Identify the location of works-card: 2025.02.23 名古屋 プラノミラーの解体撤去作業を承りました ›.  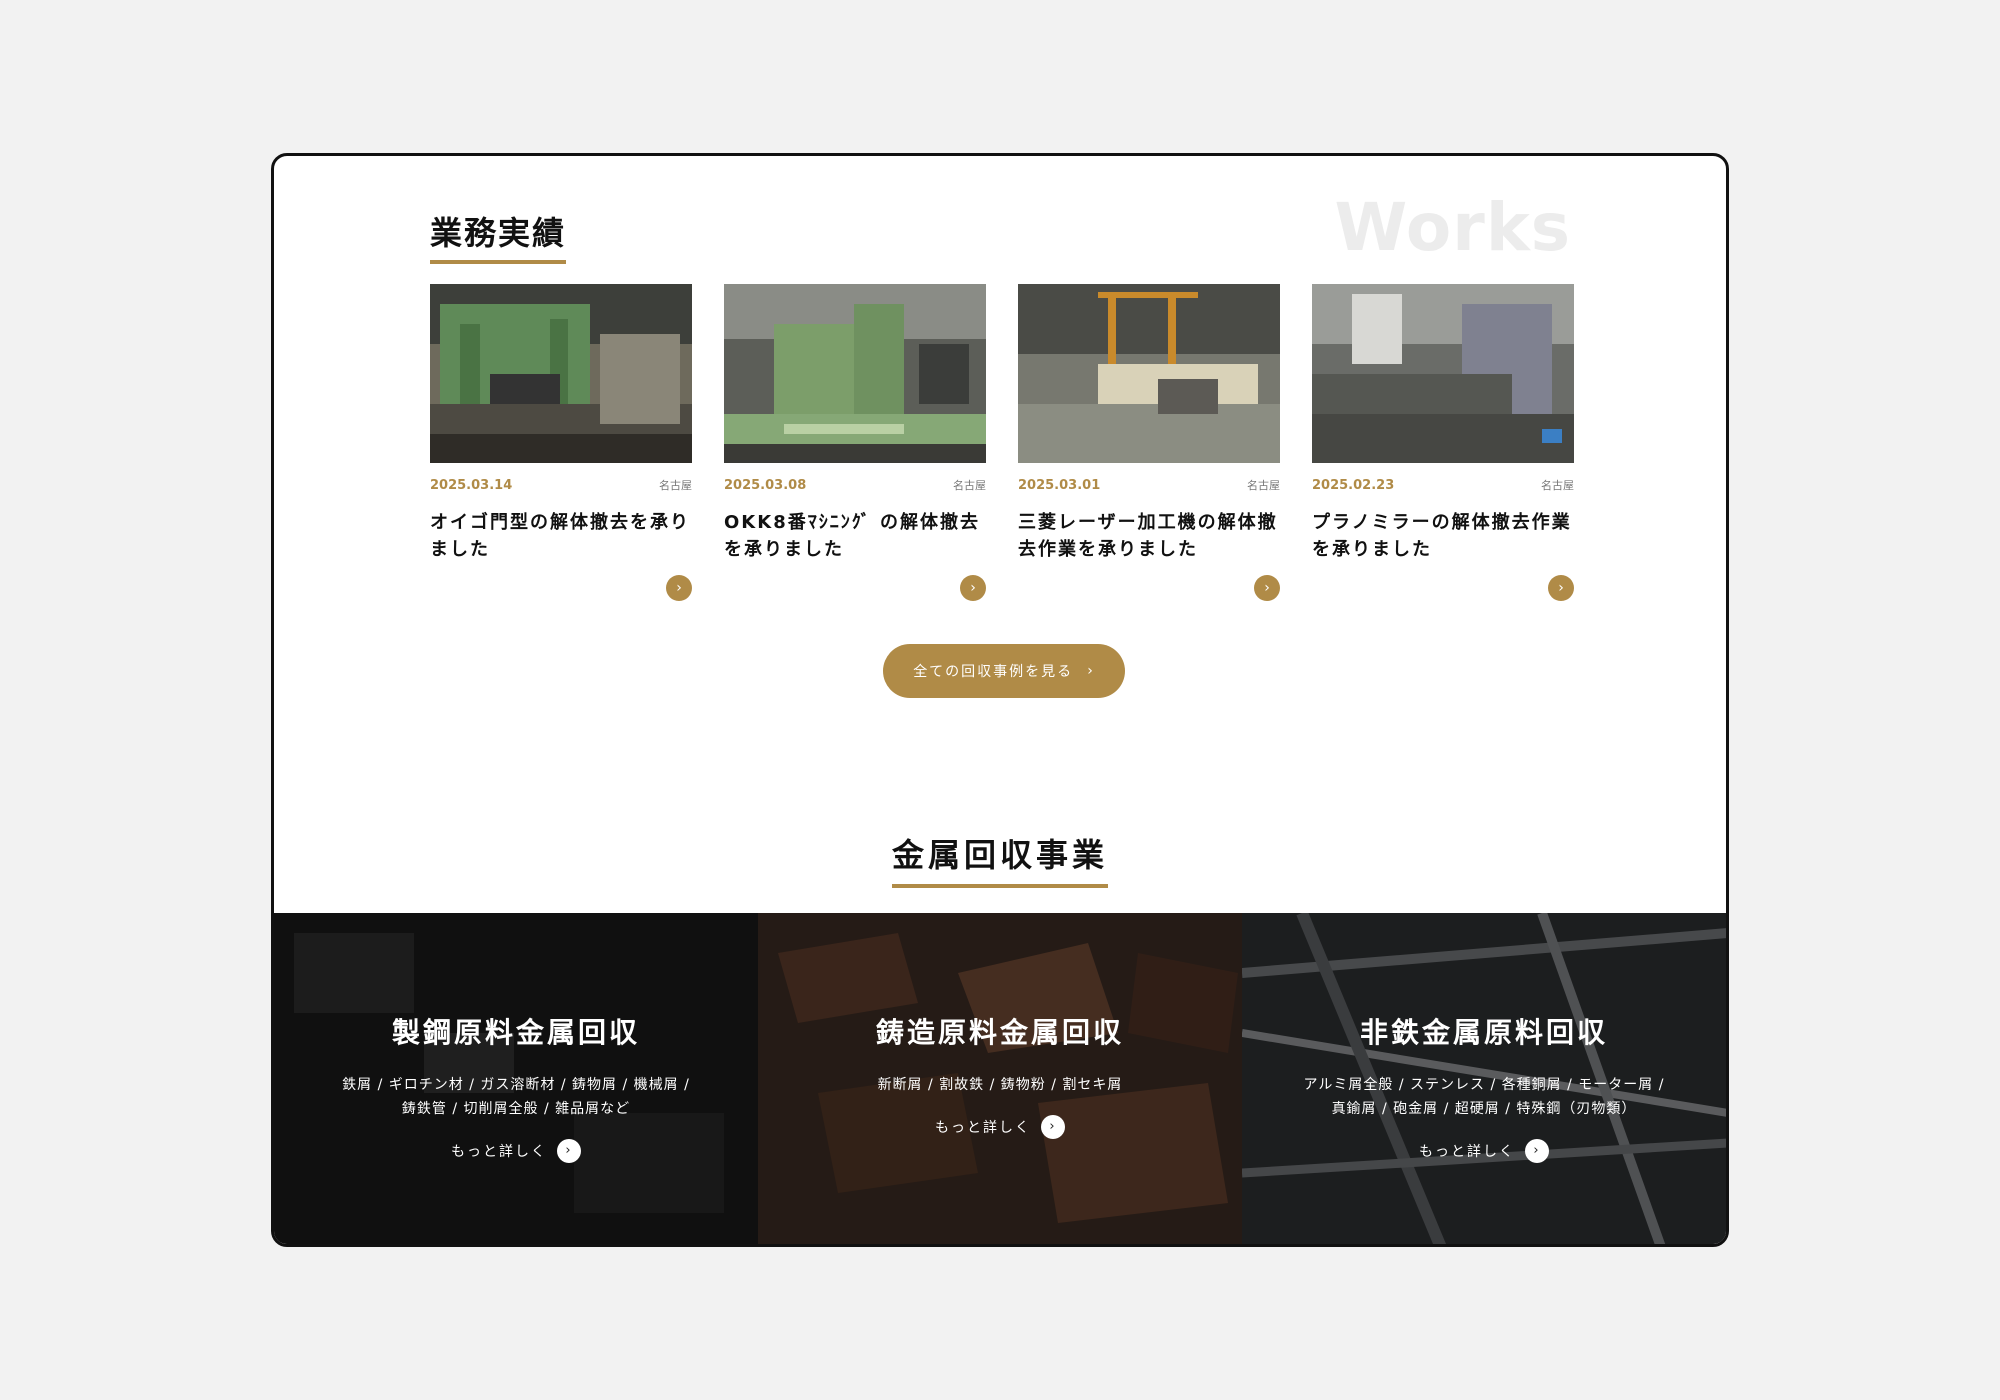
(1443, 444).